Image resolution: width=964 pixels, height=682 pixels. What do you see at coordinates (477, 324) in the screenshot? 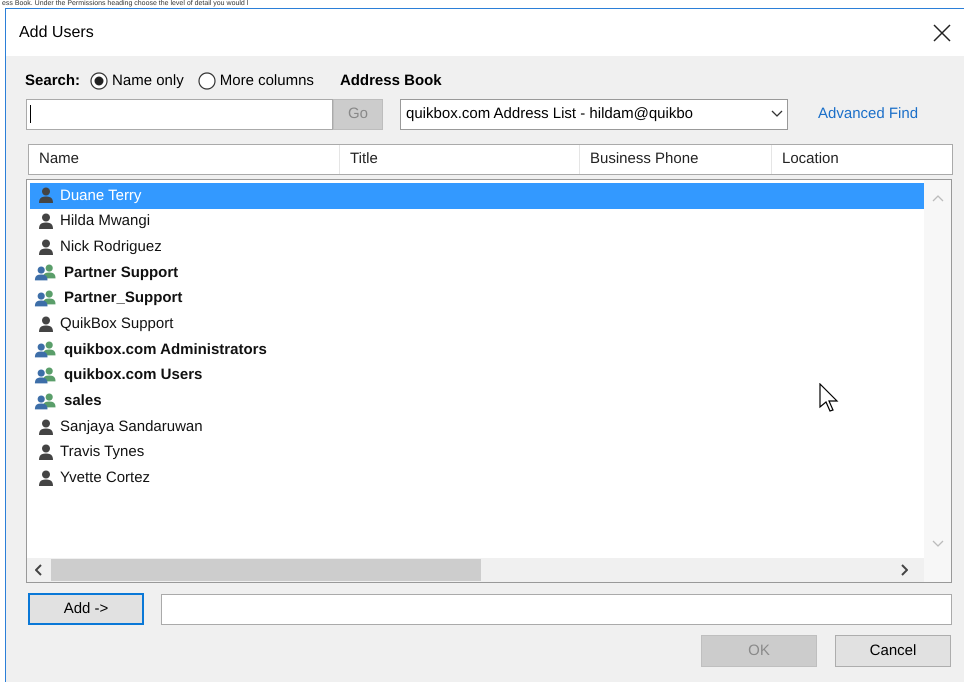
I see `contact-row: QuikBox Support` at bounding box center [477, 324].